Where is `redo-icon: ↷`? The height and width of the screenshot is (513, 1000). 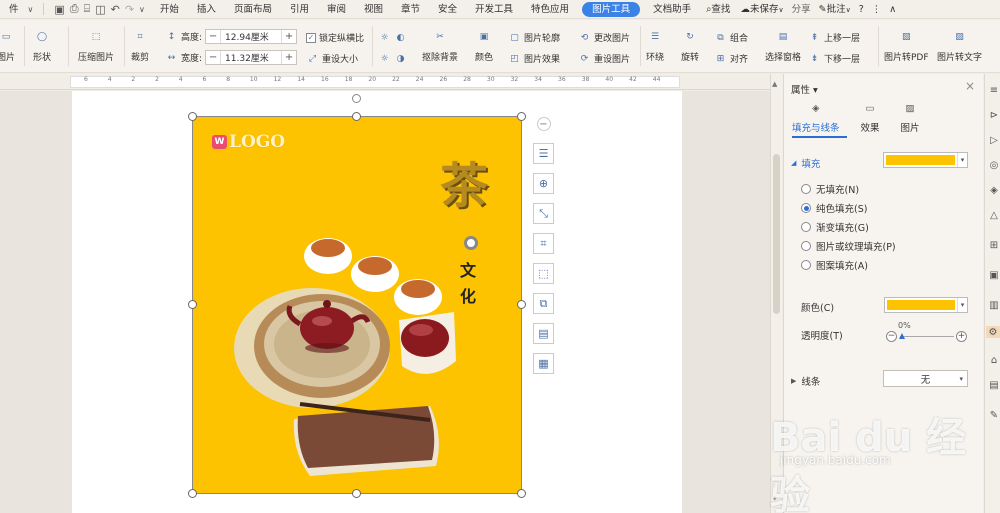 redo-icon: ↷ is located at coordinates (129, 9).